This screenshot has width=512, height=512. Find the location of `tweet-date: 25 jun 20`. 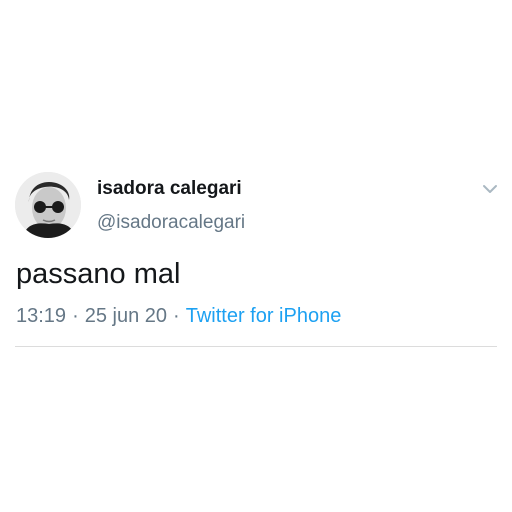

tweet-date: 25 jun 20 is located at coordinates (126, 316).